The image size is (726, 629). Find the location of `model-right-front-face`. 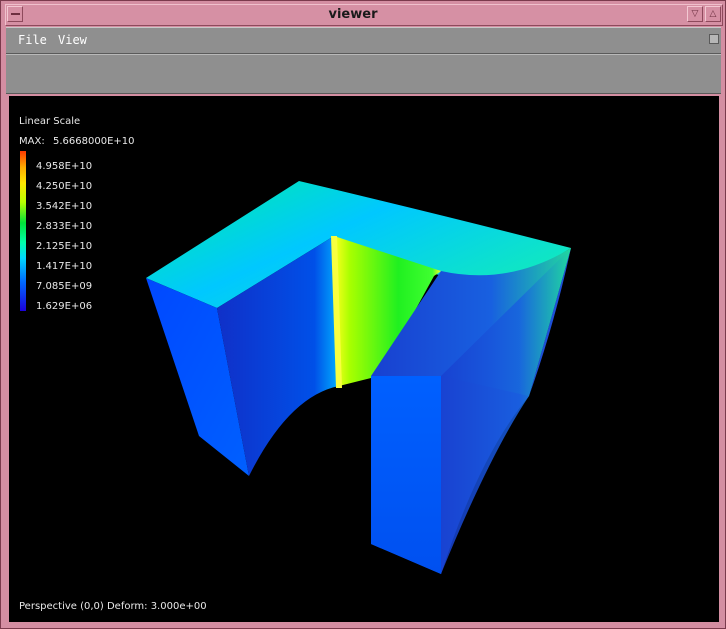

model-right-front-face is located at coordinates (406, 475).